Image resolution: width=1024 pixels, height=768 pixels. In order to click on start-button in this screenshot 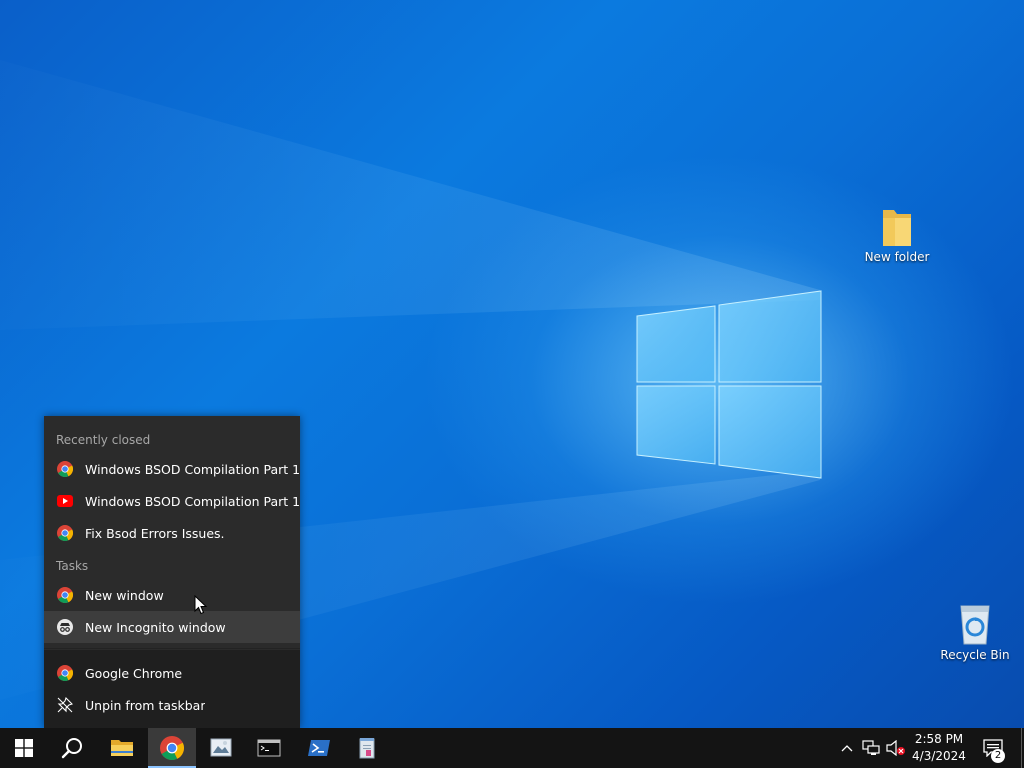, I will do `click(24, 748)`.